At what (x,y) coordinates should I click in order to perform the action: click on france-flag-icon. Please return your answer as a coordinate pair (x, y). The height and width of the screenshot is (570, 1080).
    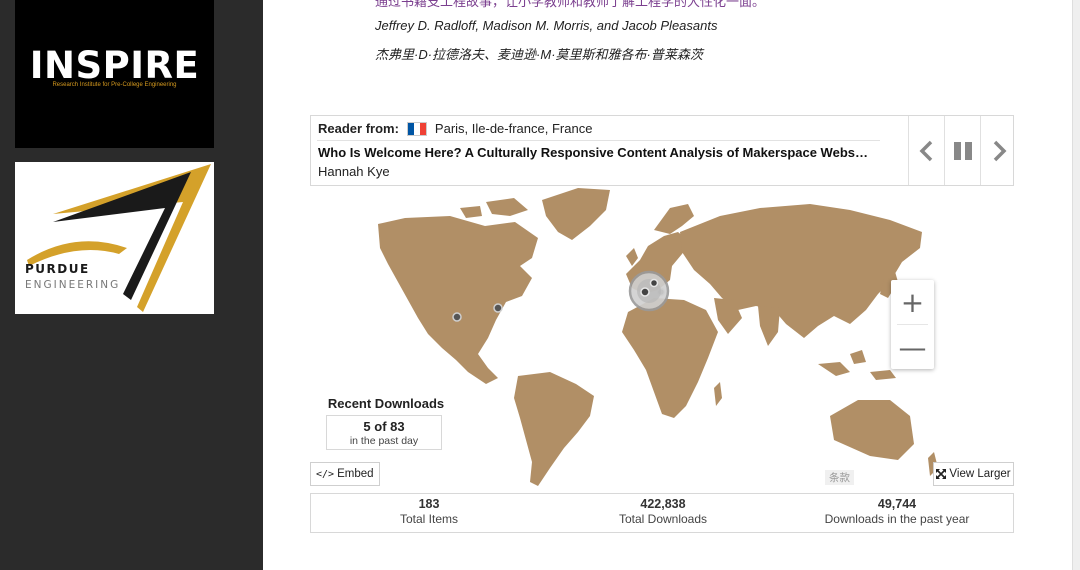
    Looking at the image, I should click on (416, 128).